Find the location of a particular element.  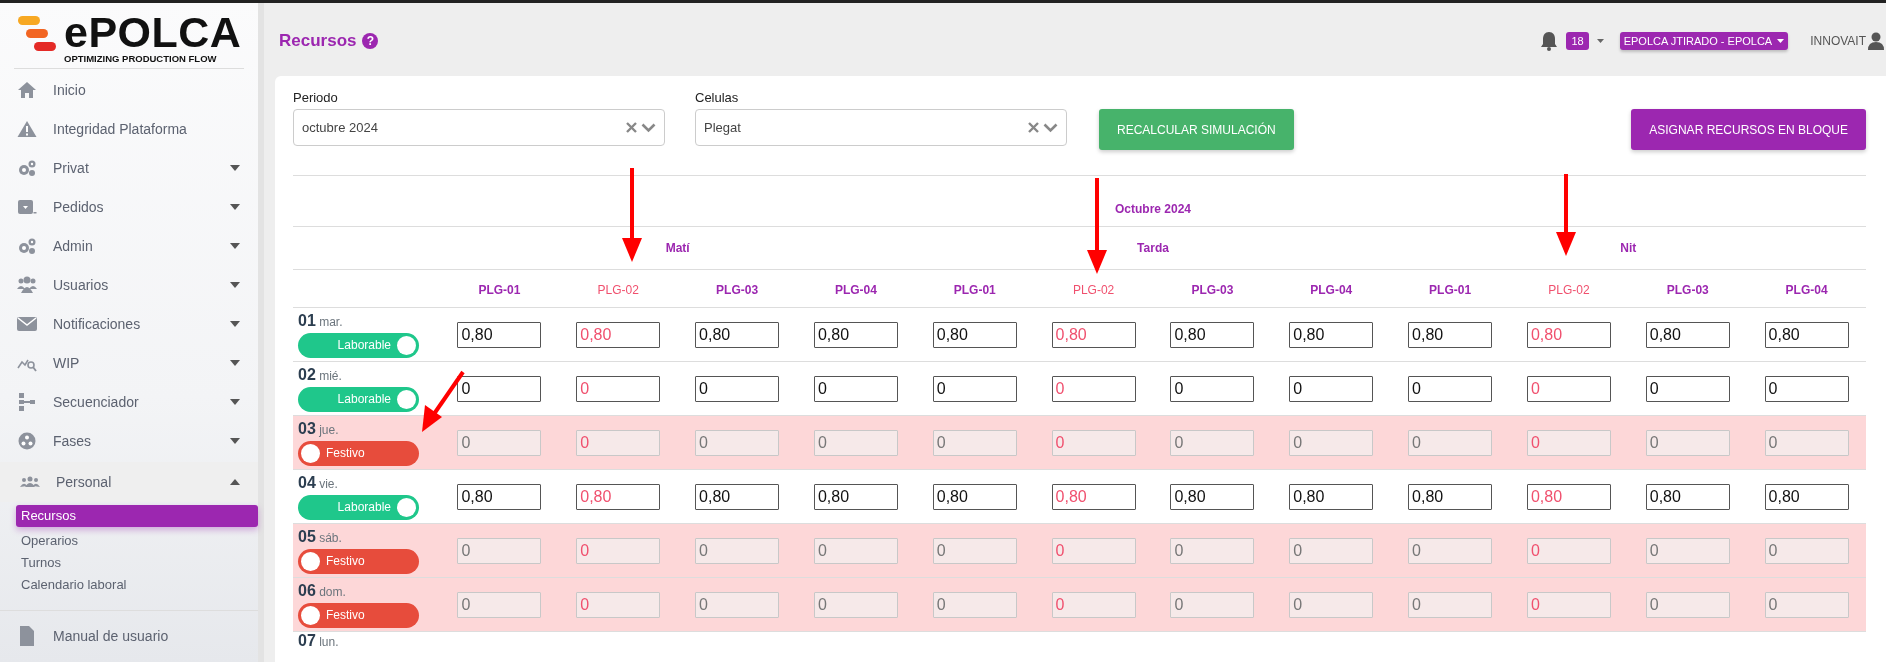

sidebar-item: Privat is located at coordinates (129, 167).